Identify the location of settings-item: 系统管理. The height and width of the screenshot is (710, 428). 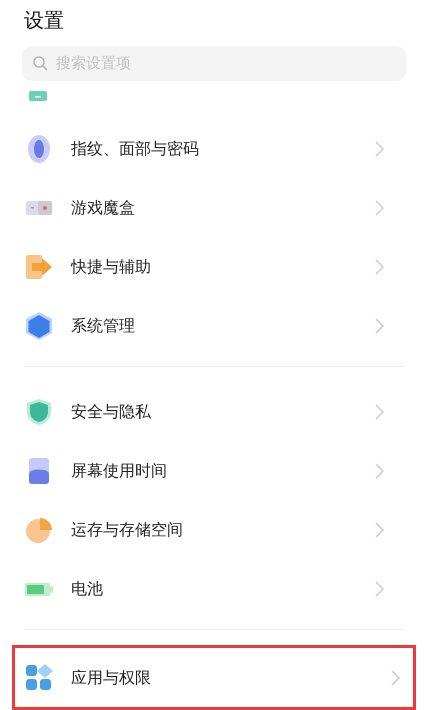
(214, 325).